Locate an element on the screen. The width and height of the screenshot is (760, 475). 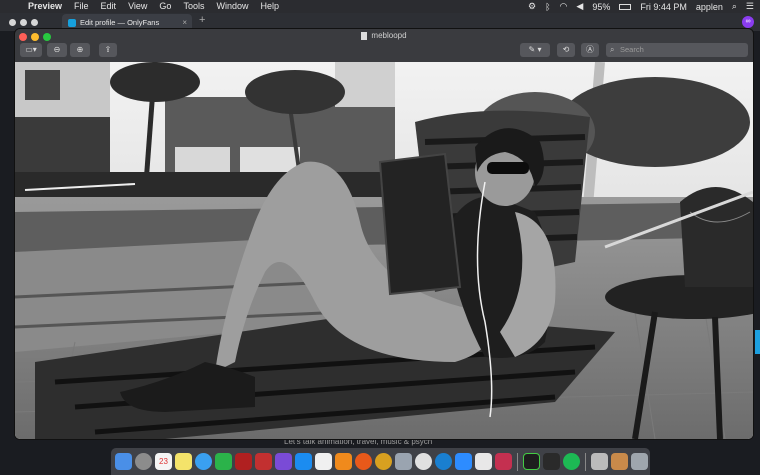
browser-close-button is located at coordinates (12, 22).